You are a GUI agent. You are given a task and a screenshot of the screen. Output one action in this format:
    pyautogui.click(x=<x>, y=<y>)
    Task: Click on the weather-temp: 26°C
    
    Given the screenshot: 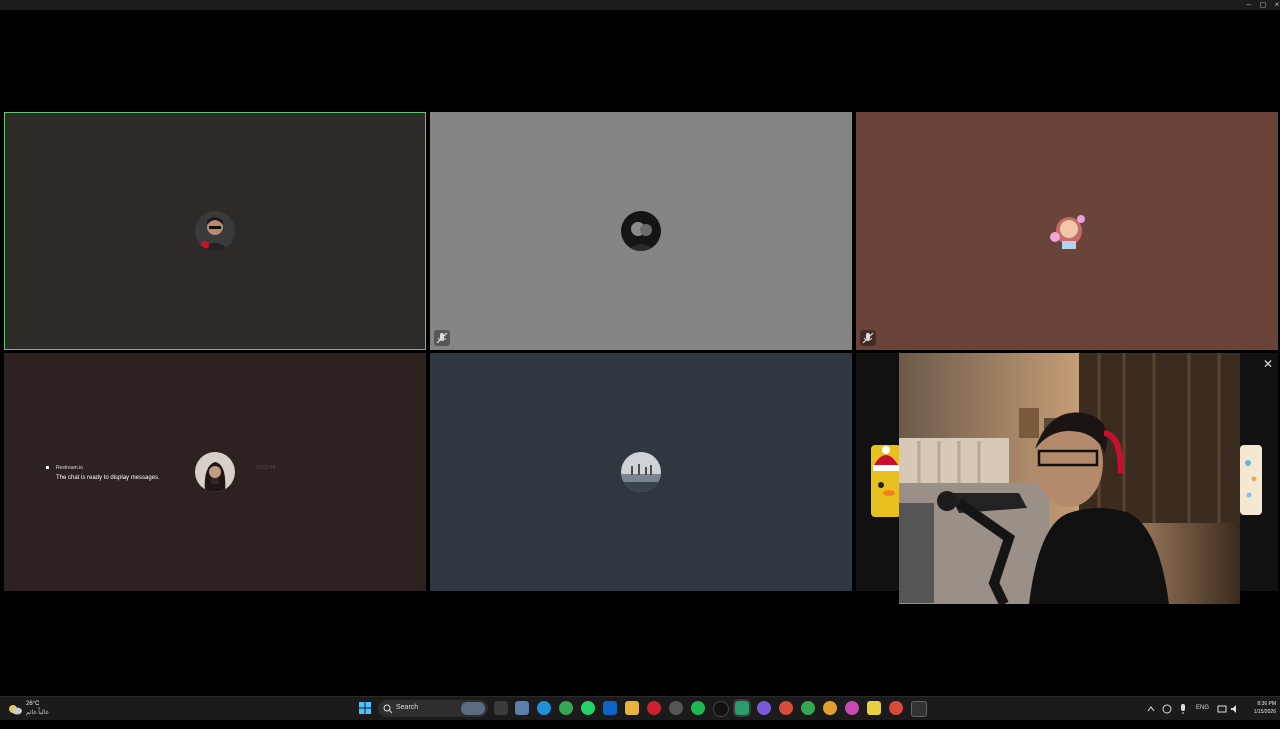 What is the action you would take?
    pyautogui.click(x=33, y=704)
    